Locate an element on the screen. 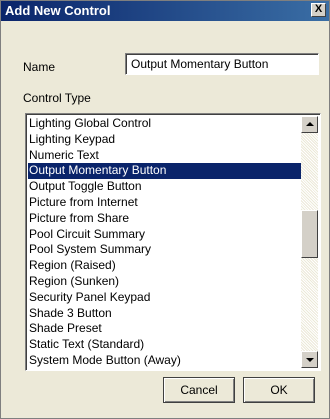  name-input: Output Momentary Button is located at coordinates (222, 64).